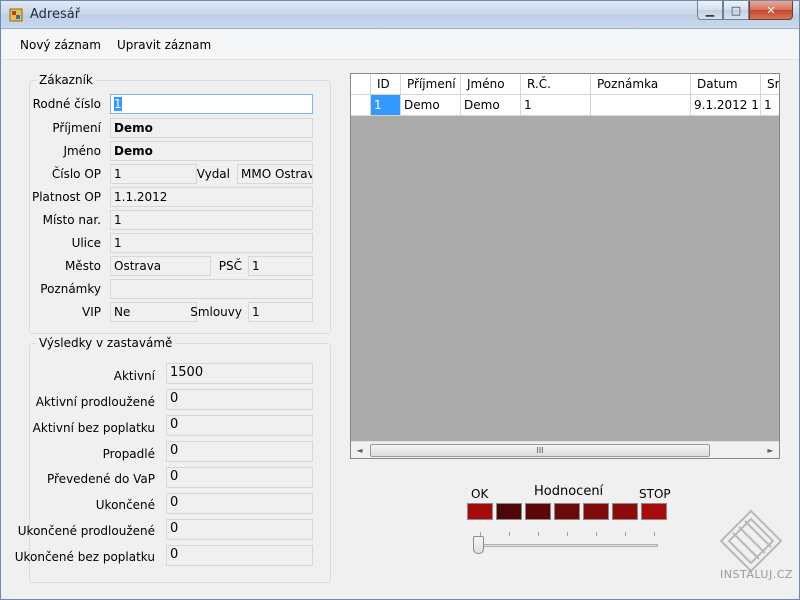 This screenshot has width=800, height=600. Describe the element at coordinates (16, 15) in the screenshot. I see `app-icon` at that location.